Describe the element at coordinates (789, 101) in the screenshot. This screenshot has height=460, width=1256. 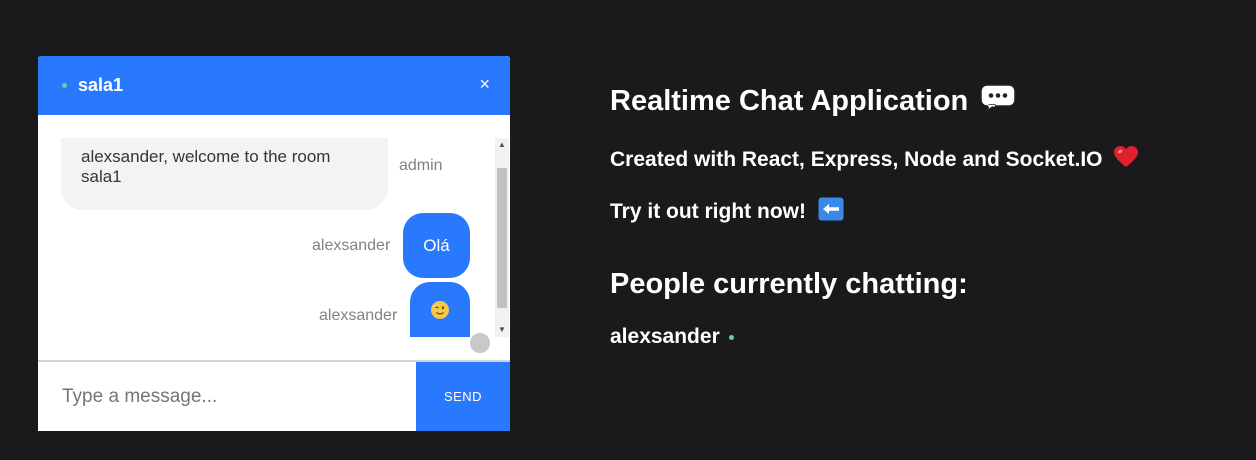
I see `page-title-text: Realtime Chat Application` at that location.